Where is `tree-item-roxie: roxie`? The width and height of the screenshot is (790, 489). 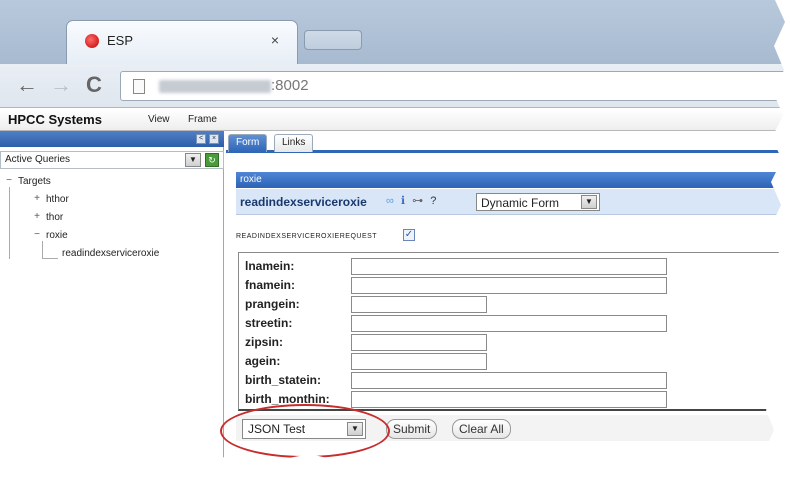 tree-item-roxie: roxie is located at coordinates (57, 235).